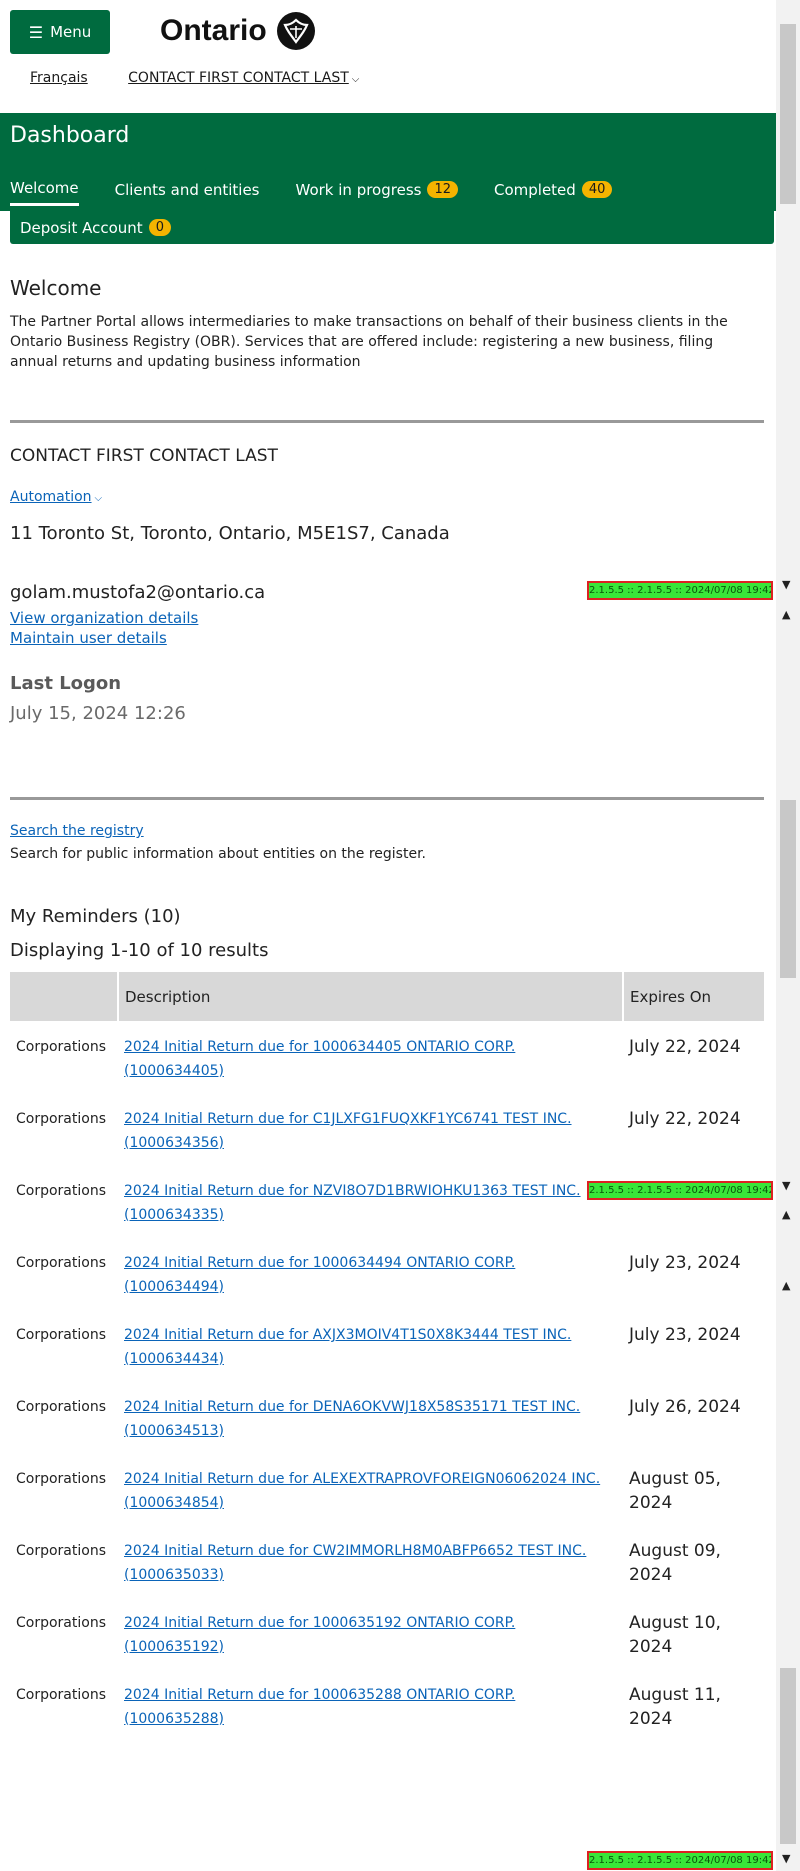 This screenshot has width=800, height=1871. Describe the element at coordinates (213, 30) in the screenshot. I see `logo-text: Ontario` at that location.